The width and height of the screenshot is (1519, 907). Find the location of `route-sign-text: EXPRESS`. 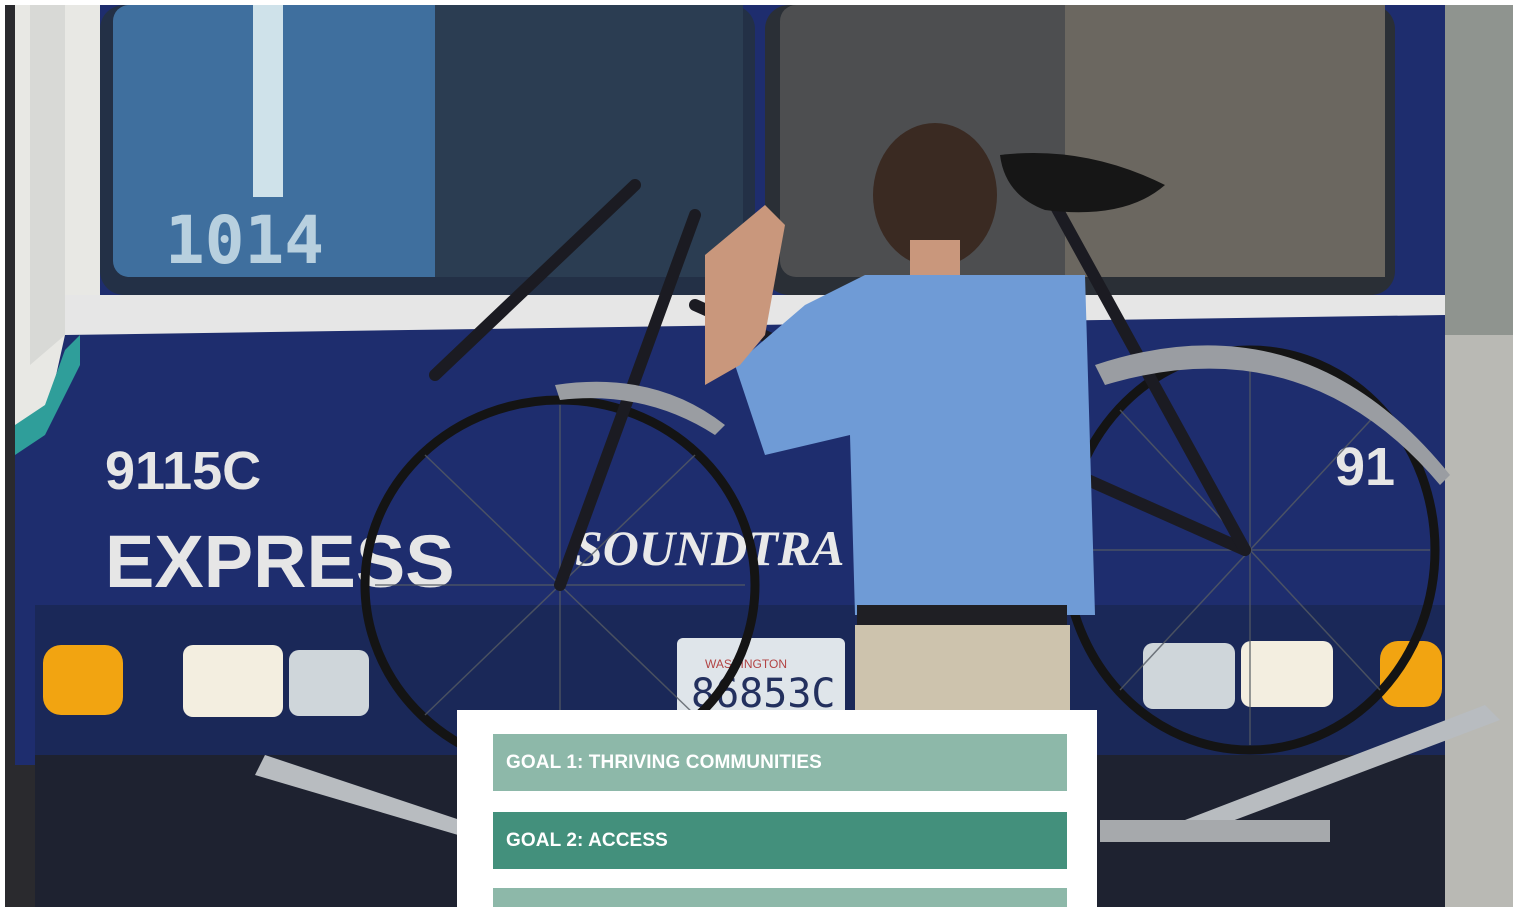

route-sign-text: EXPRESS is located at coordinates (280, 561).